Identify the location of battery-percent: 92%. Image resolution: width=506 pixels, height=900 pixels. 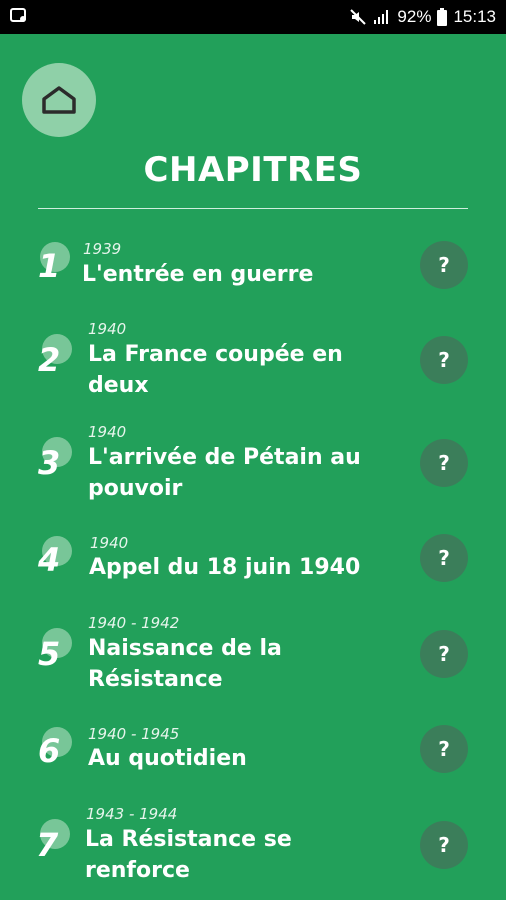
(414, 16).